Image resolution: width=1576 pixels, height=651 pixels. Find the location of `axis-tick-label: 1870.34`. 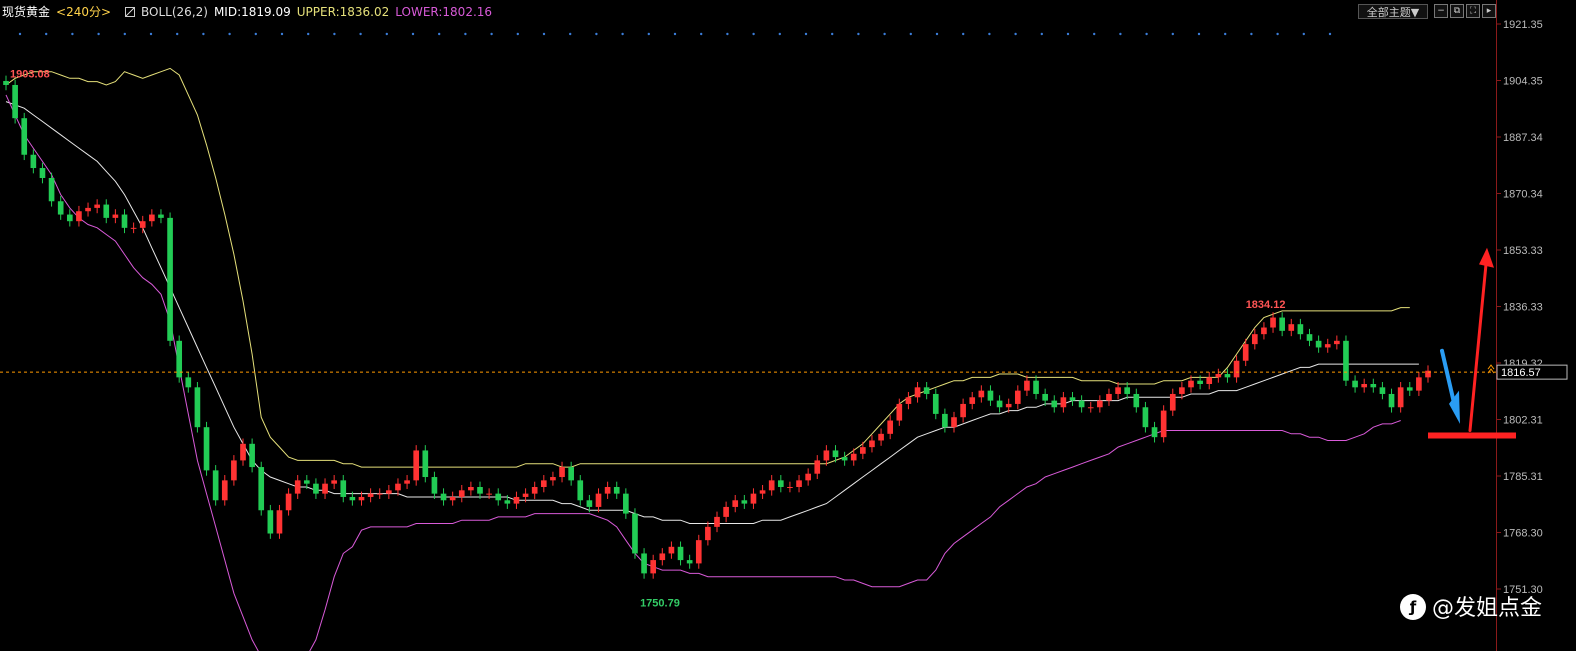

axis-tick-label: 1870.34 is located at coordinates (1523, 194).